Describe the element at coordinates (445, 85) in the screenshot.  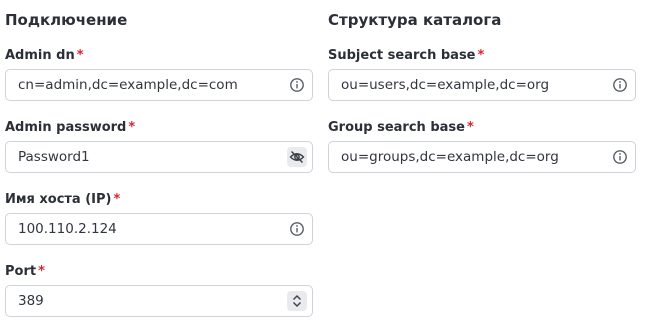
I see `subject-search-base-value: ou=users,dc=example,dc=org` at that location.